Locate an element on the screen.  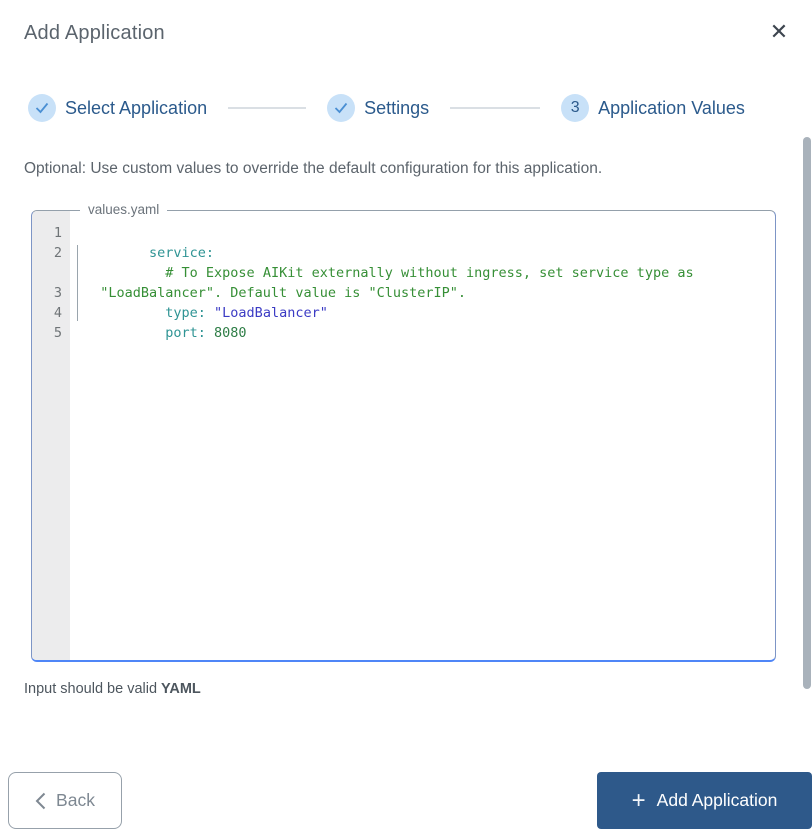
step-label: Select Application is located at coordinates (136, 107).